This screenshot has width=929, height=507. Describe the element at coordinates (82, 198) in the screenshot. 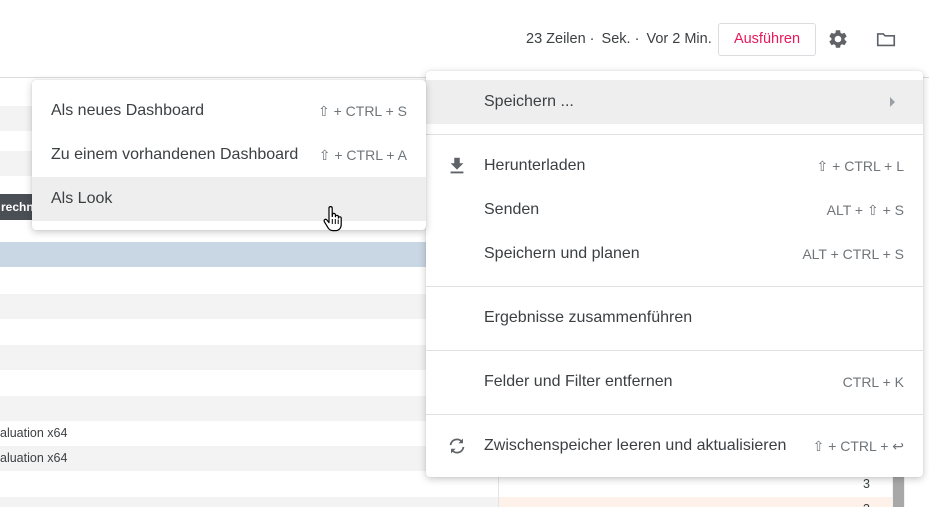

I see `menu-item-label: Als Look` at that location.